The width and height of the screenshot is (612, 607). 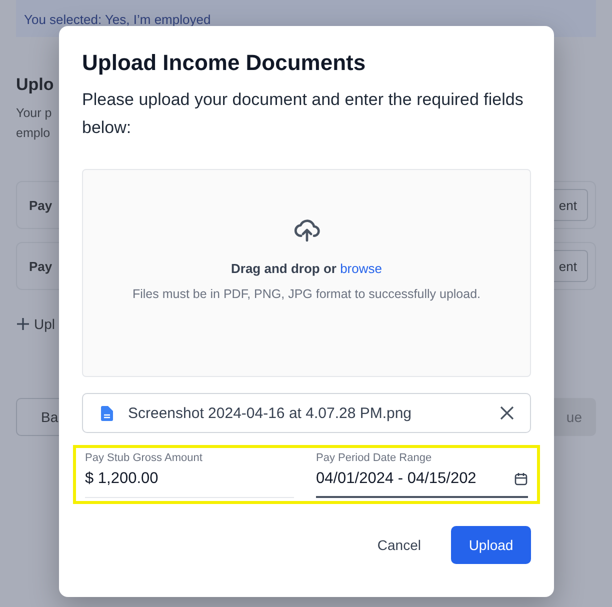 What do you see at coordinates (34, 113) in the screenshot?
I see `section-description: Your p` at bounding box center [34, 113].